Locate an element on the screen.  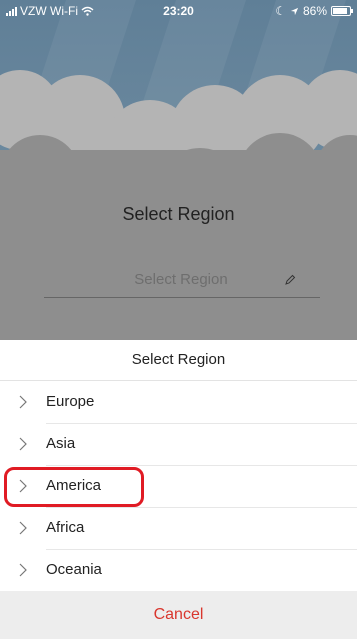
region-option-label: Europe is located at coordinates (201, 402).